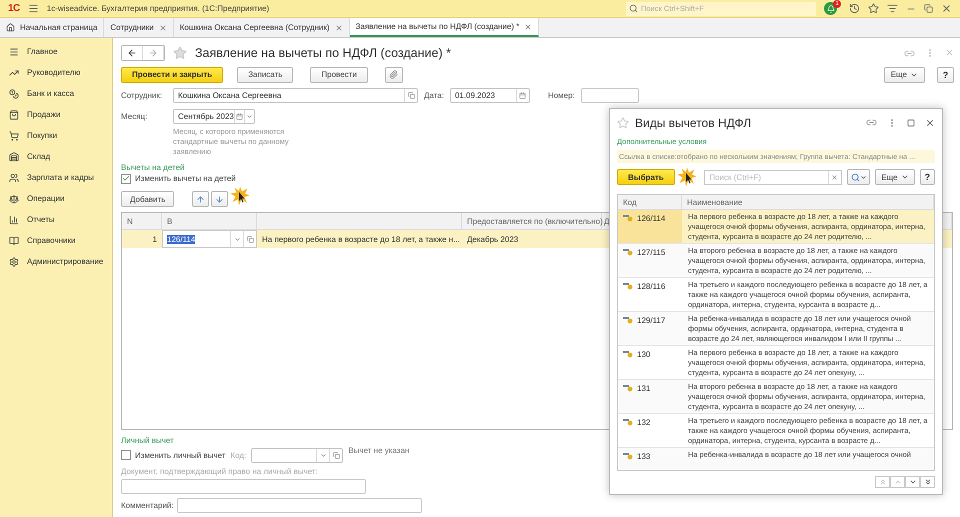 This screenshot has width=960, height=517. I want to click on sidebar-item: Отчеты, so click(56, 219).